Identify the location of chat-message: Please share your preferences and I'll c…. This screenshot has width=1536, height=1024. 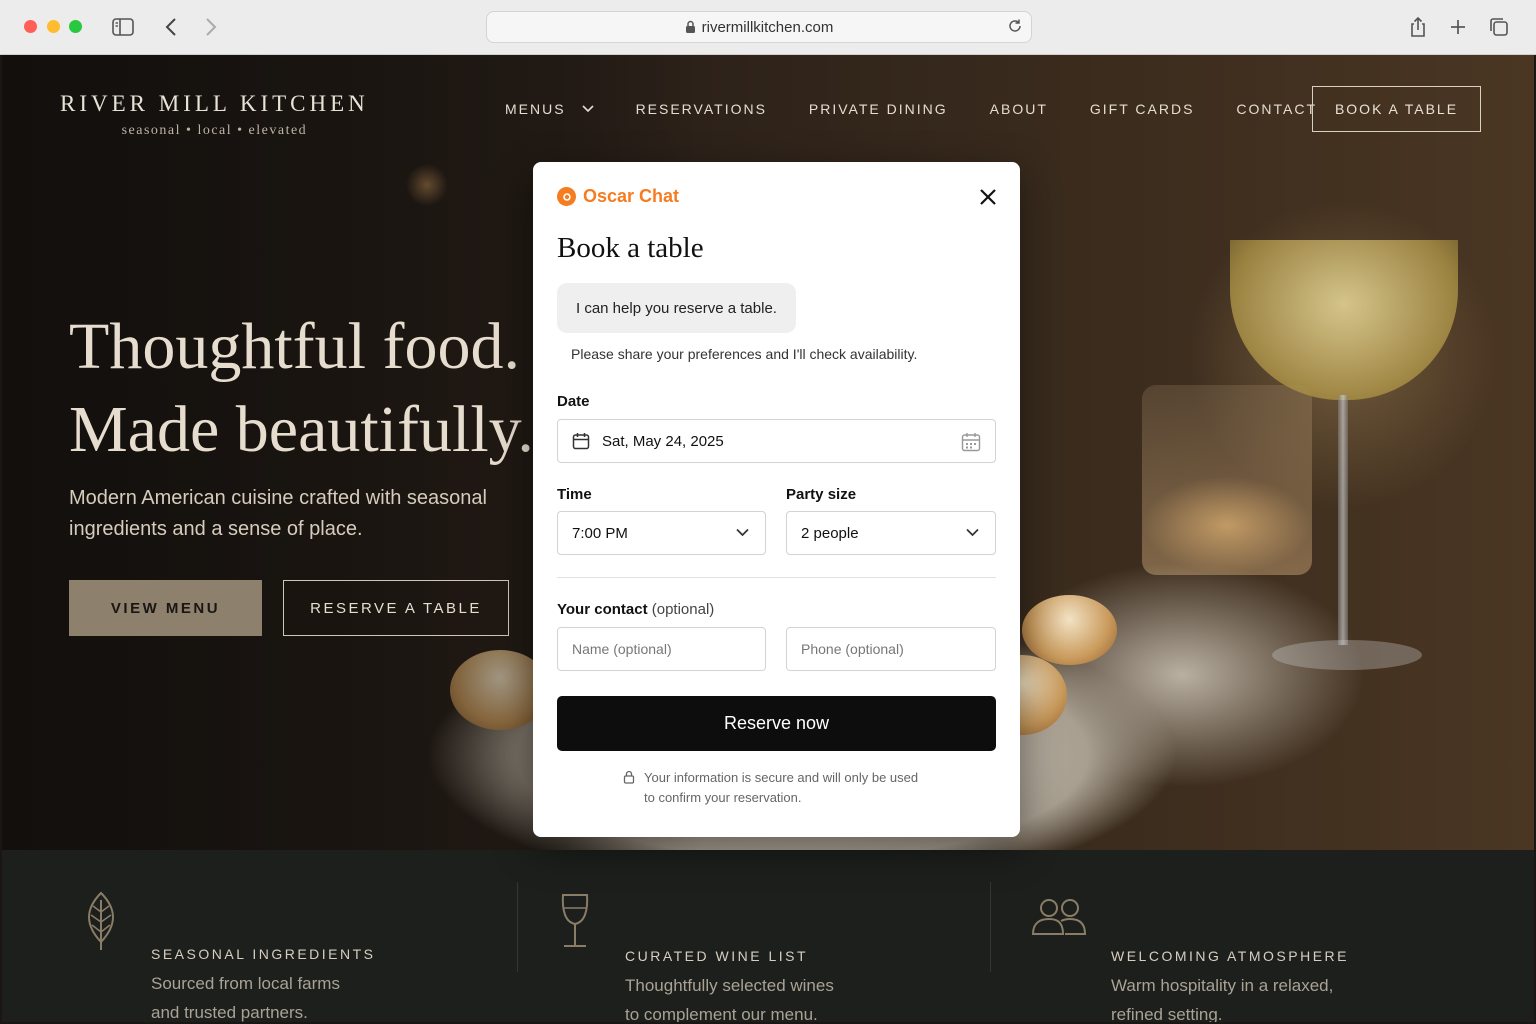
(744, 354).